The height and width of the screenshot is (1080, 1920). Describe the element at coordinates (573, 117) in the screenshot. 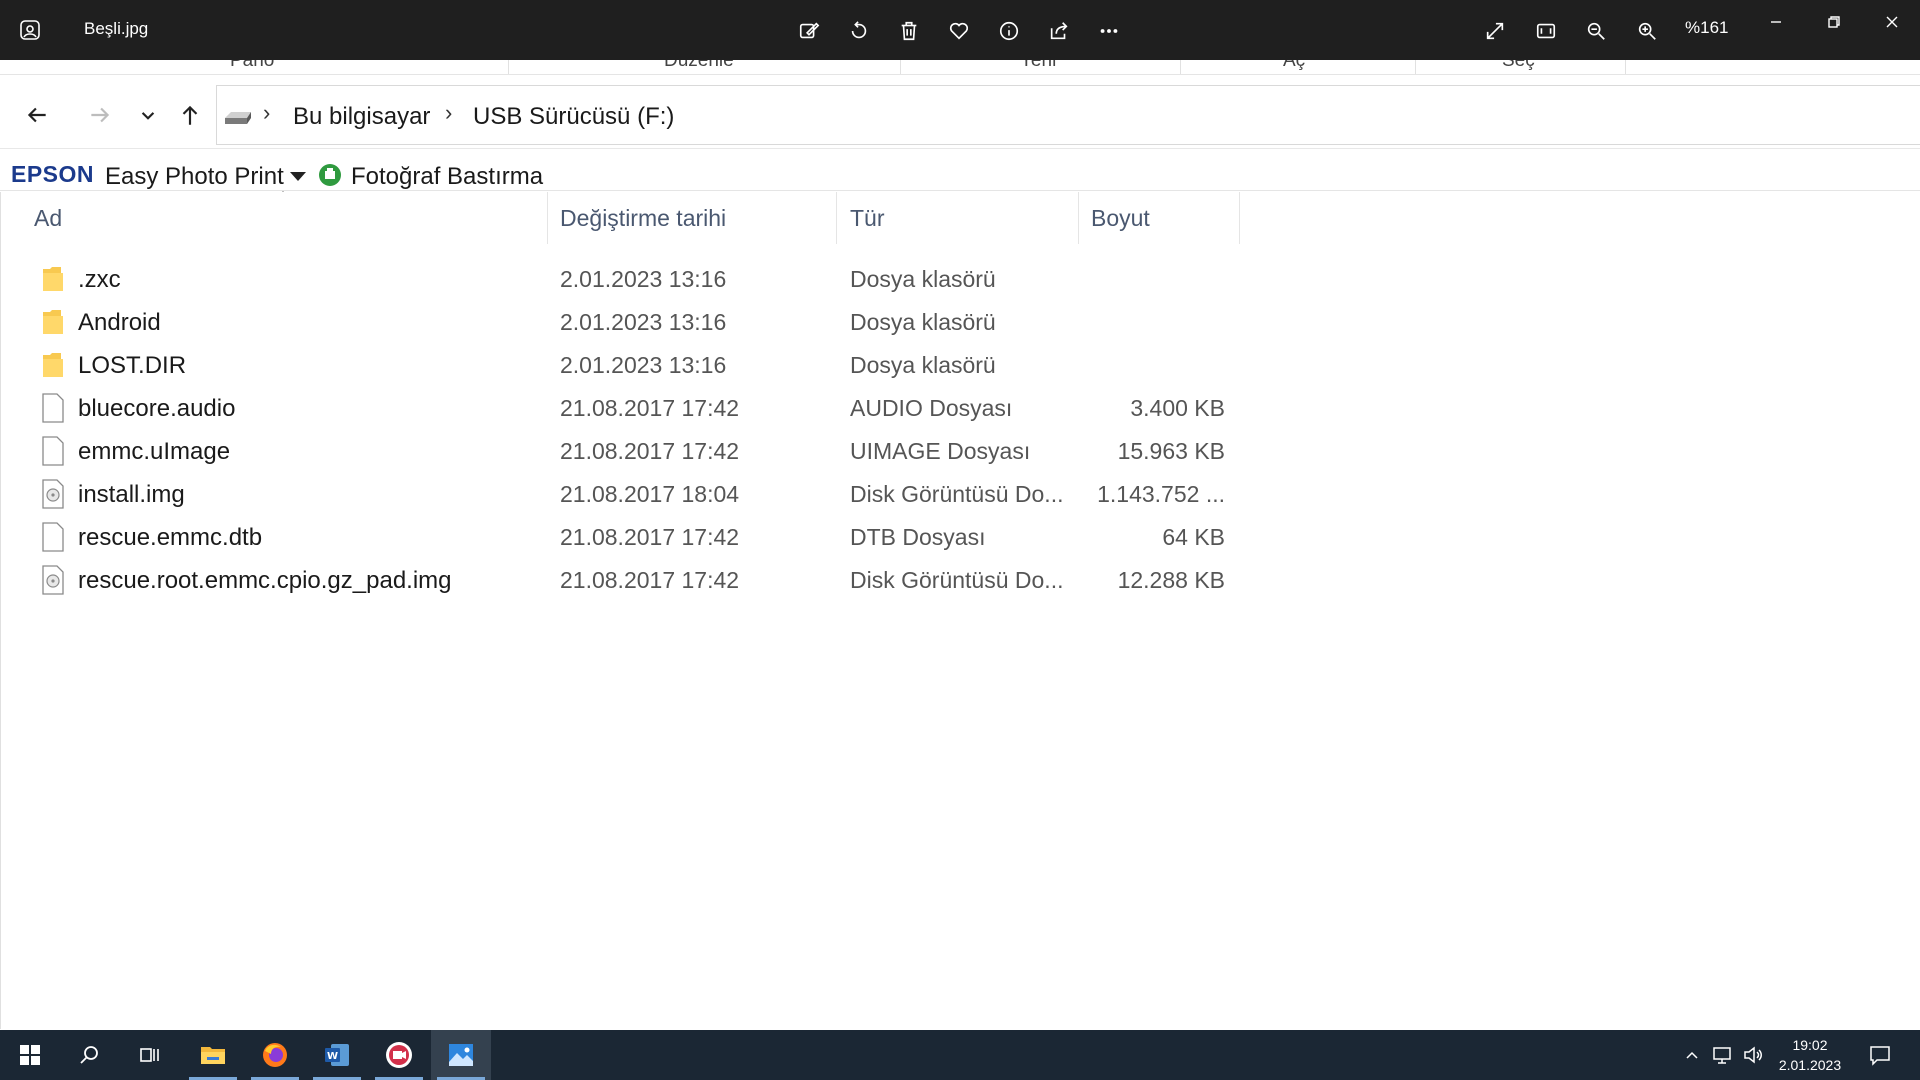

I see `breadcrumb-usb-drive: USB Sürücüsü (F:)` at that location.